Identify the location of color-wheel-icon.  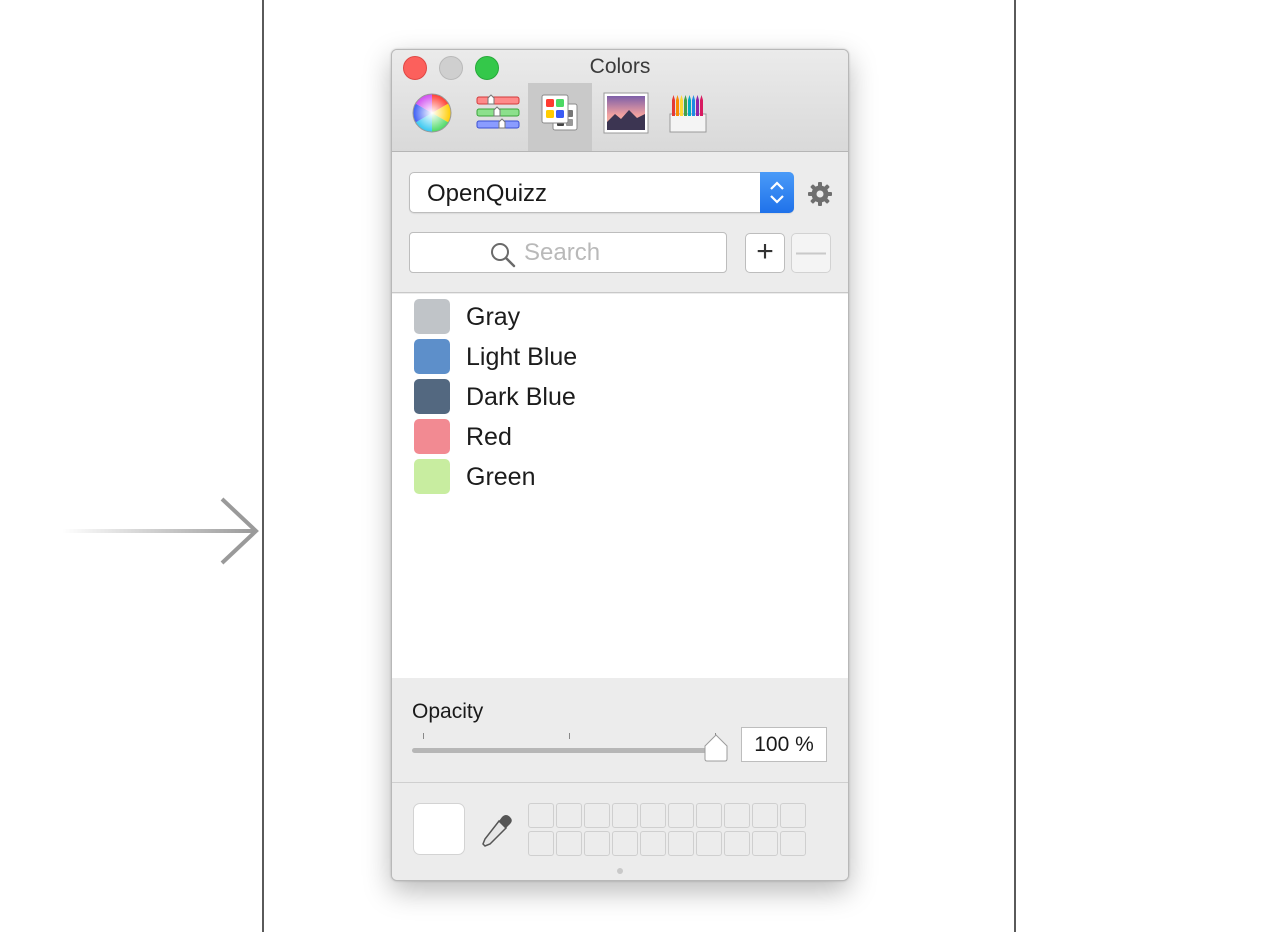
(432, 113).